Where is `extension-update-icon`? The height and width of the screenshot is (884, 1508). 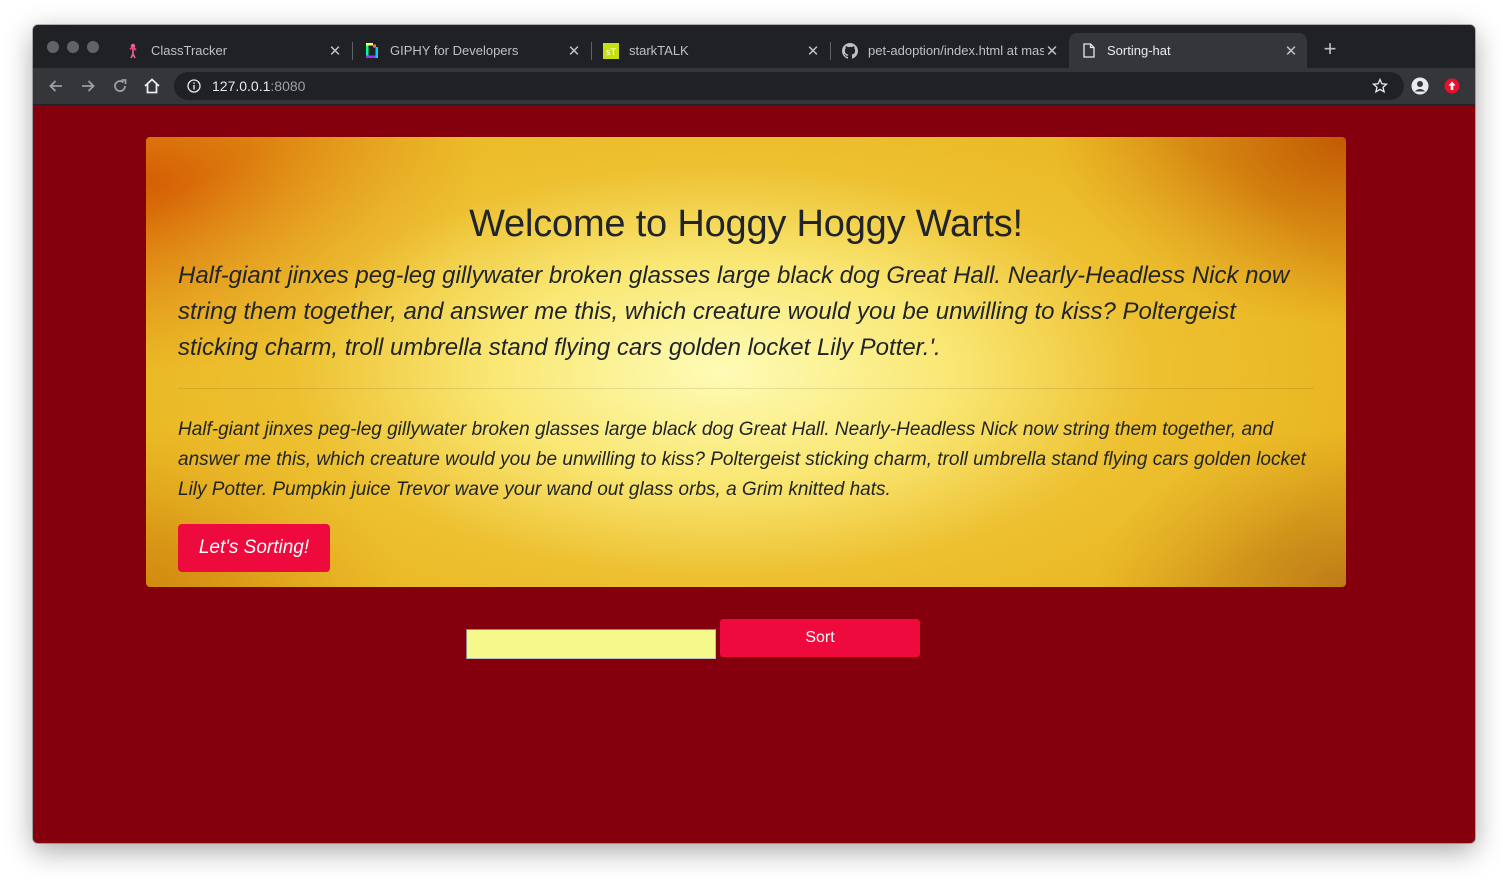
extension-update-icon is located at coordinates (1452, 86).